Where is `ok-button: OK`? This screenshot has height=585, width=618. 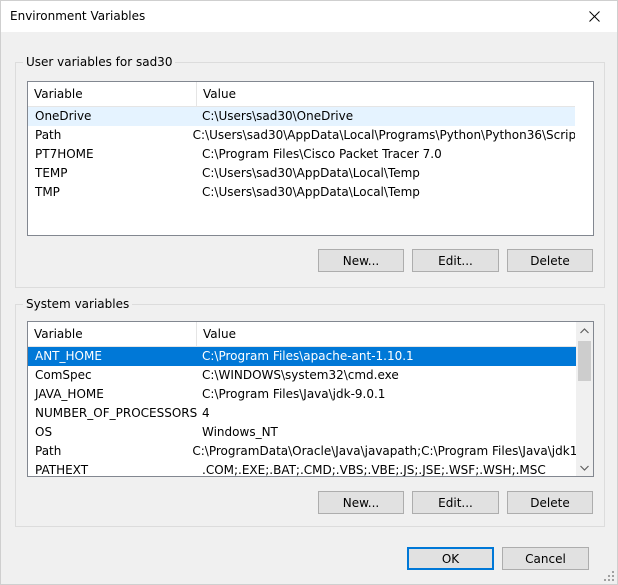 ok-button: OK is located at coordinates (450, 558).